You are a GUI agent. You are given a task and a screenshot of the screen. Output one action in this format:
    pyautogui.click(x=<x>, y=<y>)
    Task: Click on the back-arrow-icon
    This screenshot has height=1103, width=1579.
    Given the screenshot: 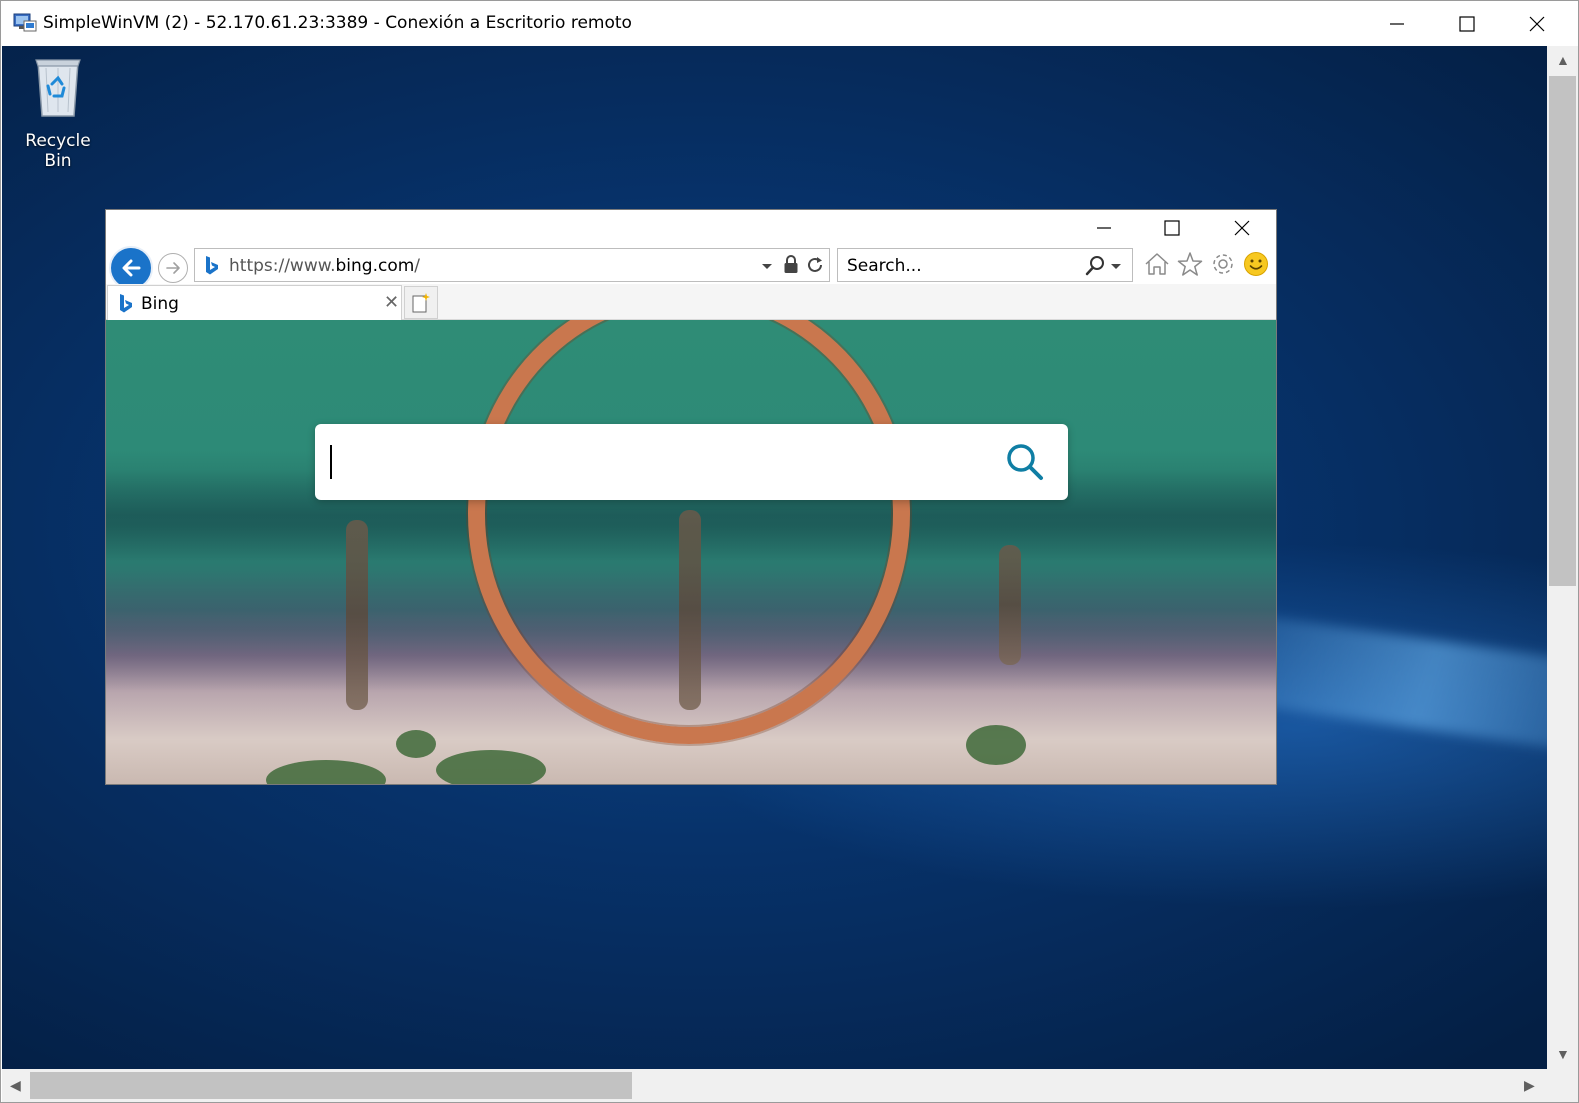 What is the action you would take?
    pyautogui.click(x=131, y=268)
    